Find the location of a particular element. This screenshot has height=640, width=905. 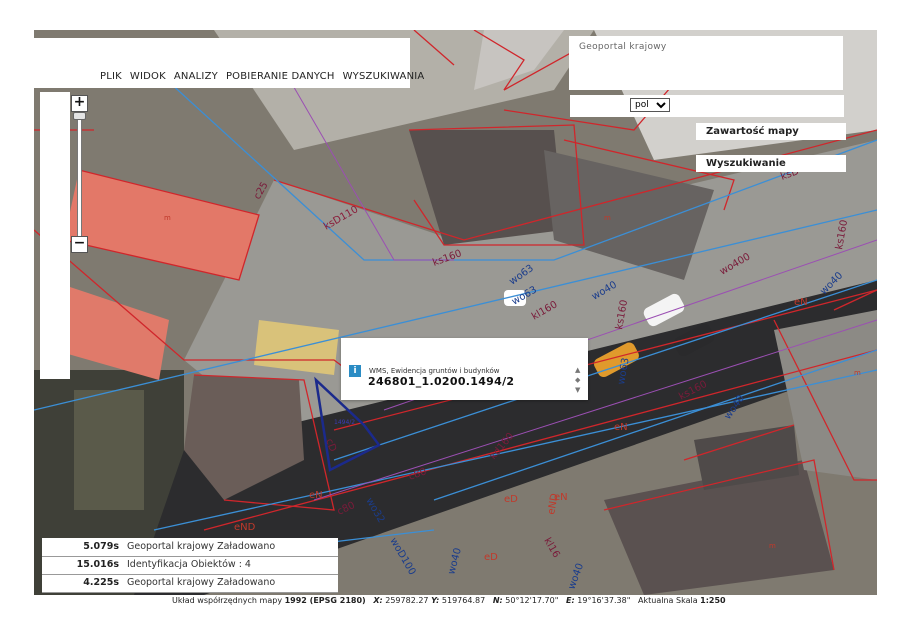

status-time: 4.225s is located at coordinates (101, 582).